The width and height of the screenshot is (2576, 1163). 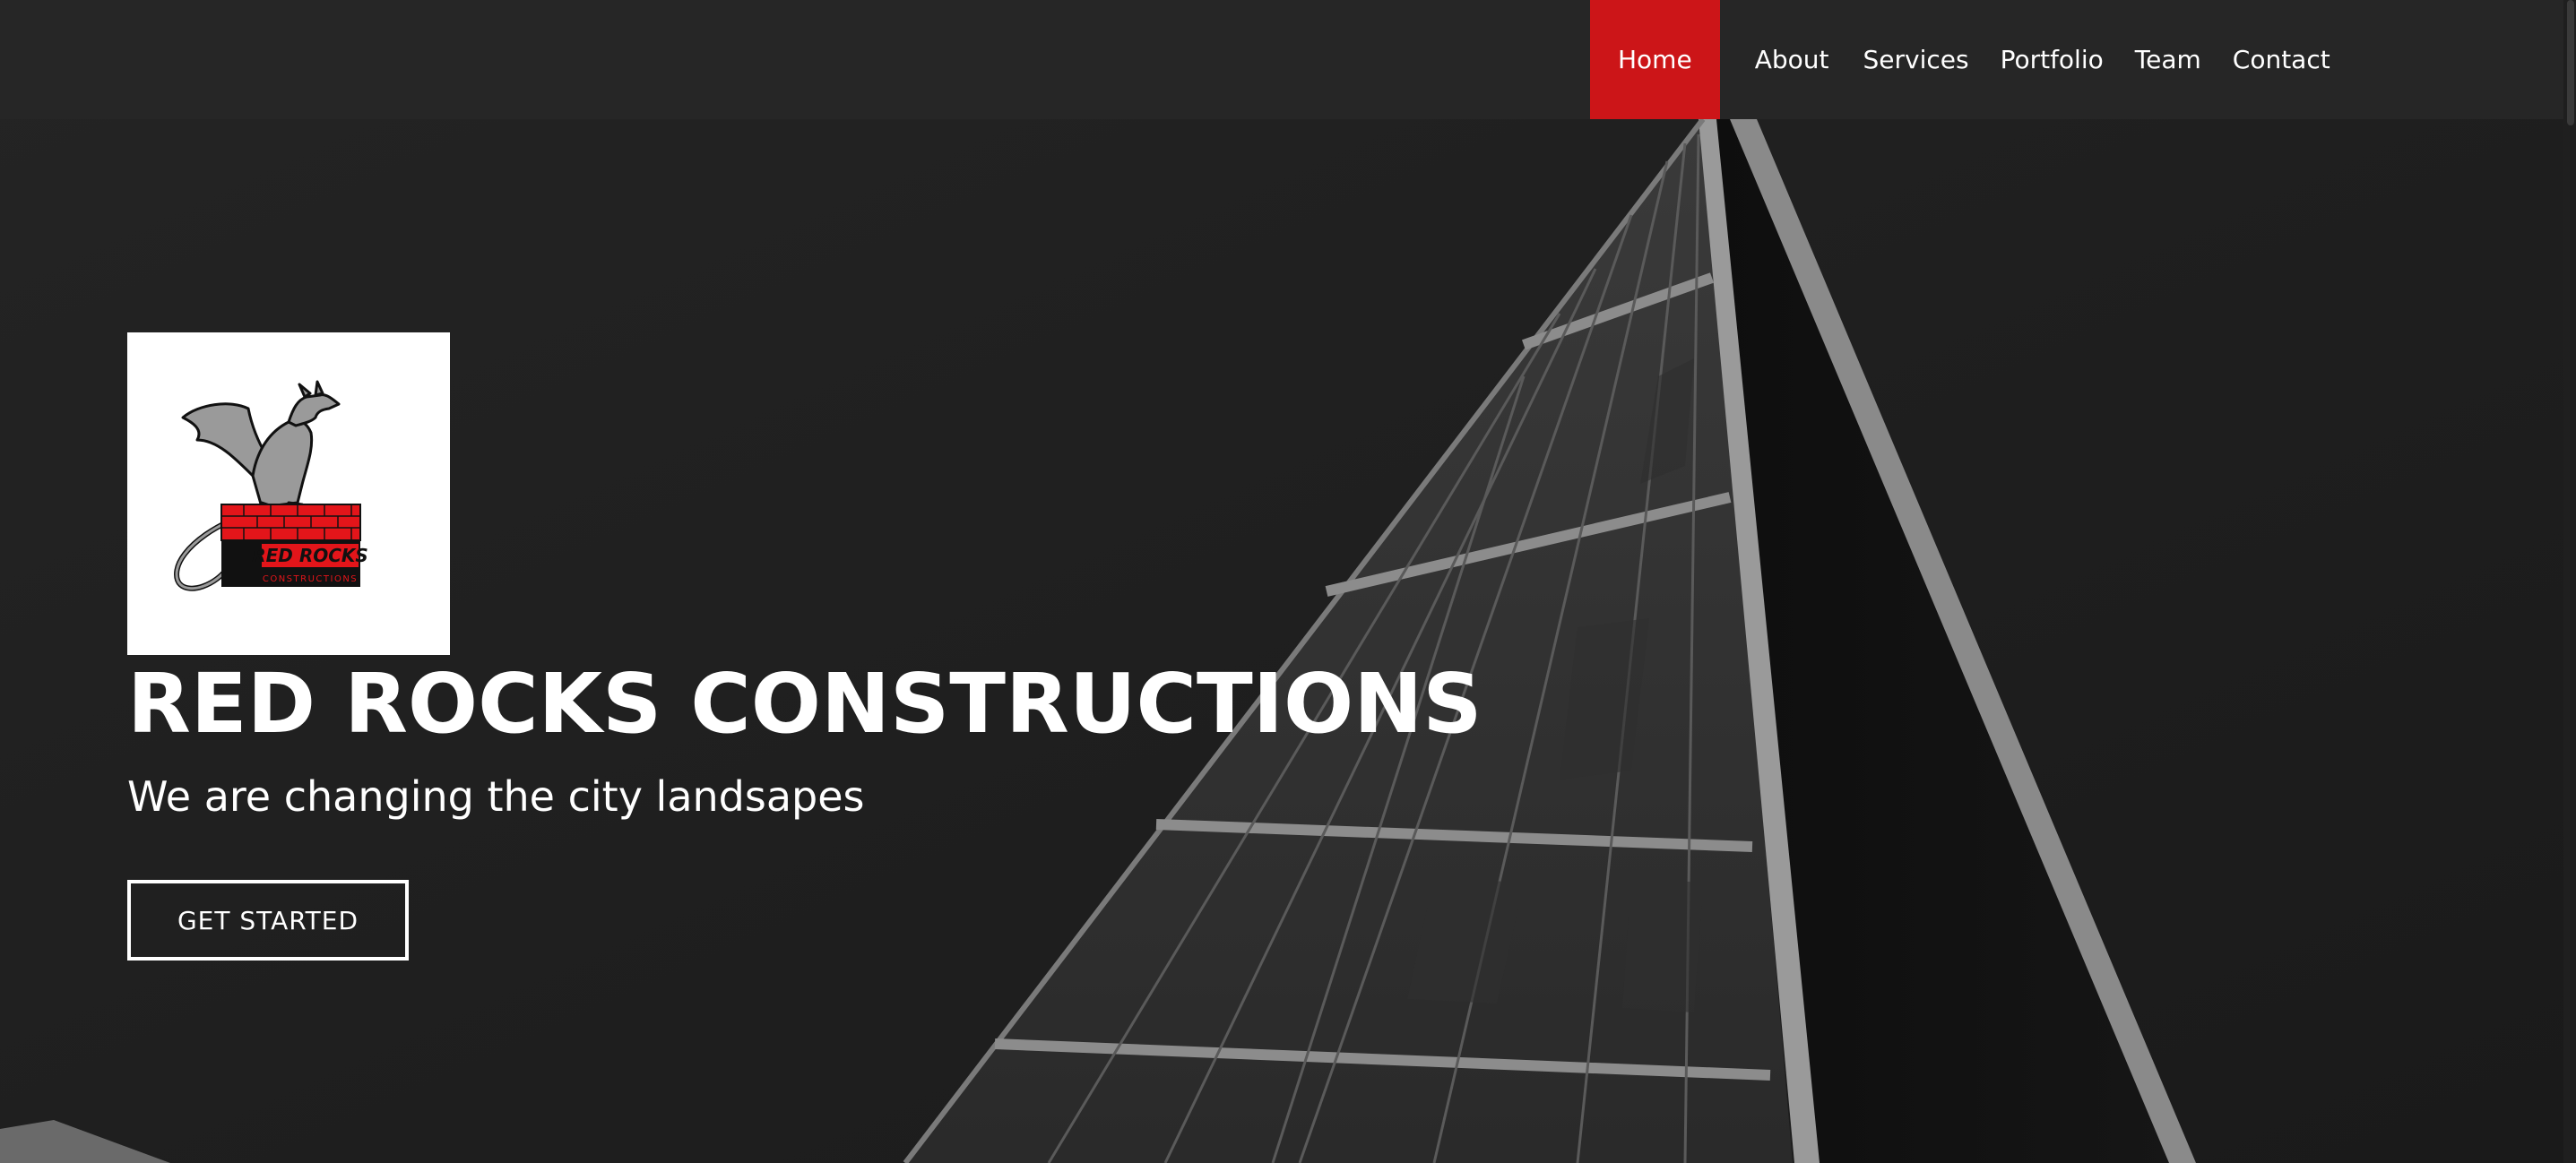 I want to click on nav-item-team: Team, so click(x=2184, y=59).